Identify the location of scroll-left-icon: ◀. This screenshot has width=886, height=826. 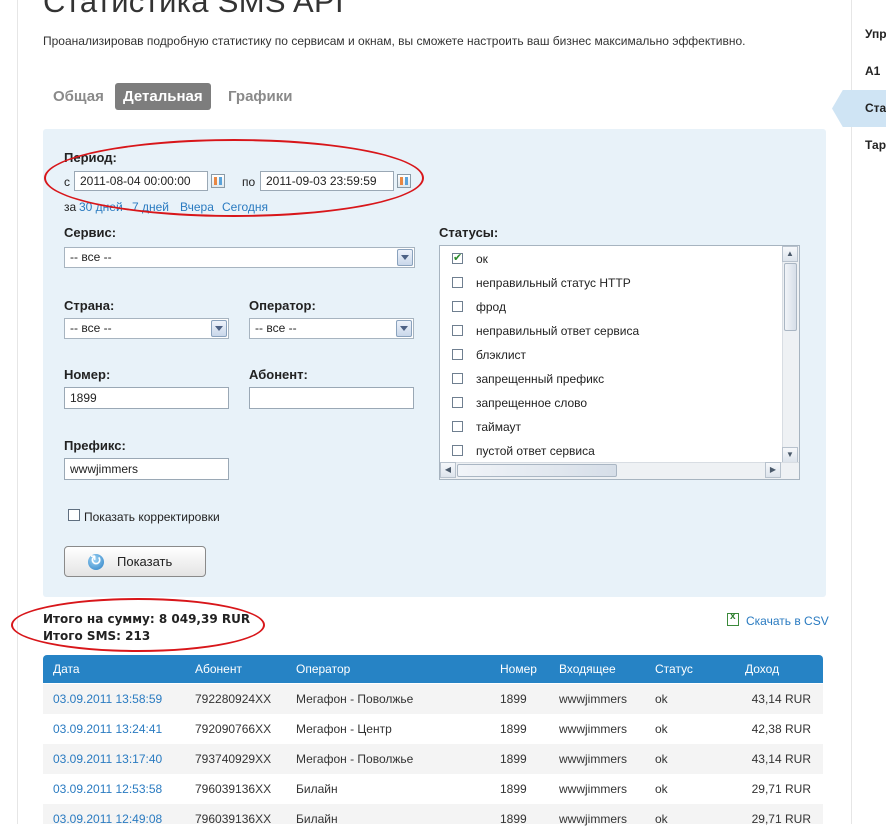
(448, 470).